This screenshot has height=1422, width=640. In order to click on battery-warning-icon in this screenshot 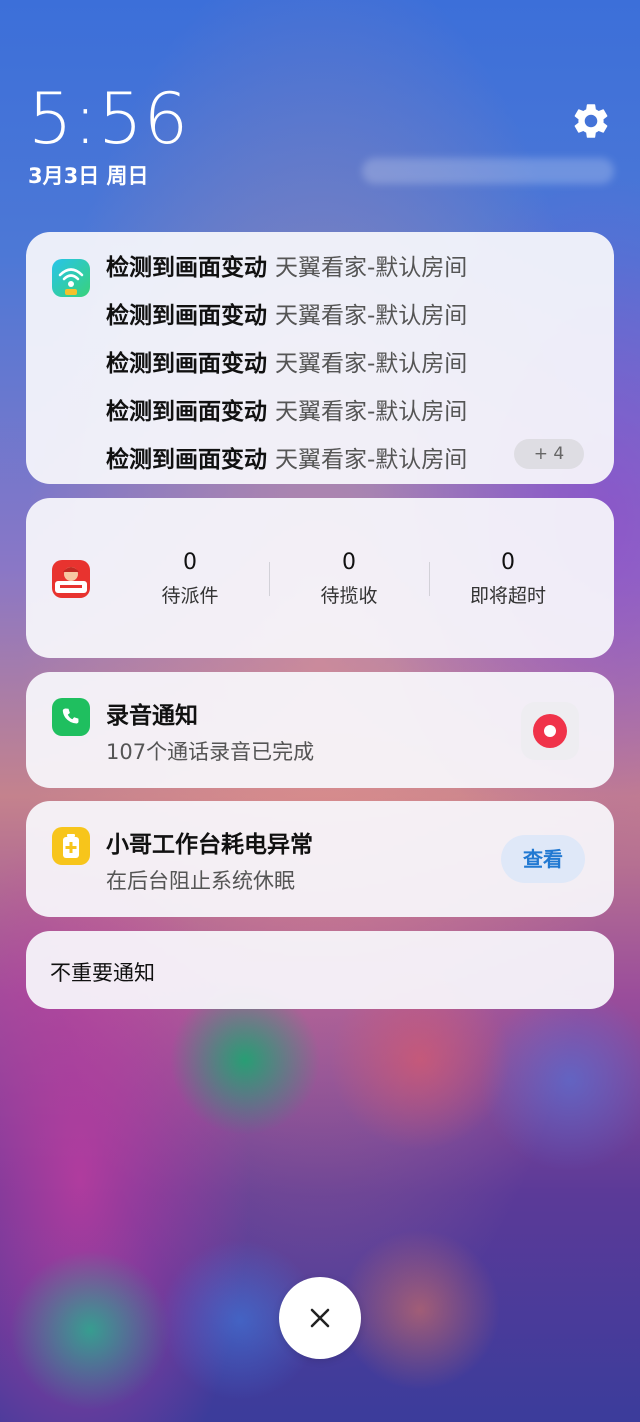, I will do `click(71, 846)`.